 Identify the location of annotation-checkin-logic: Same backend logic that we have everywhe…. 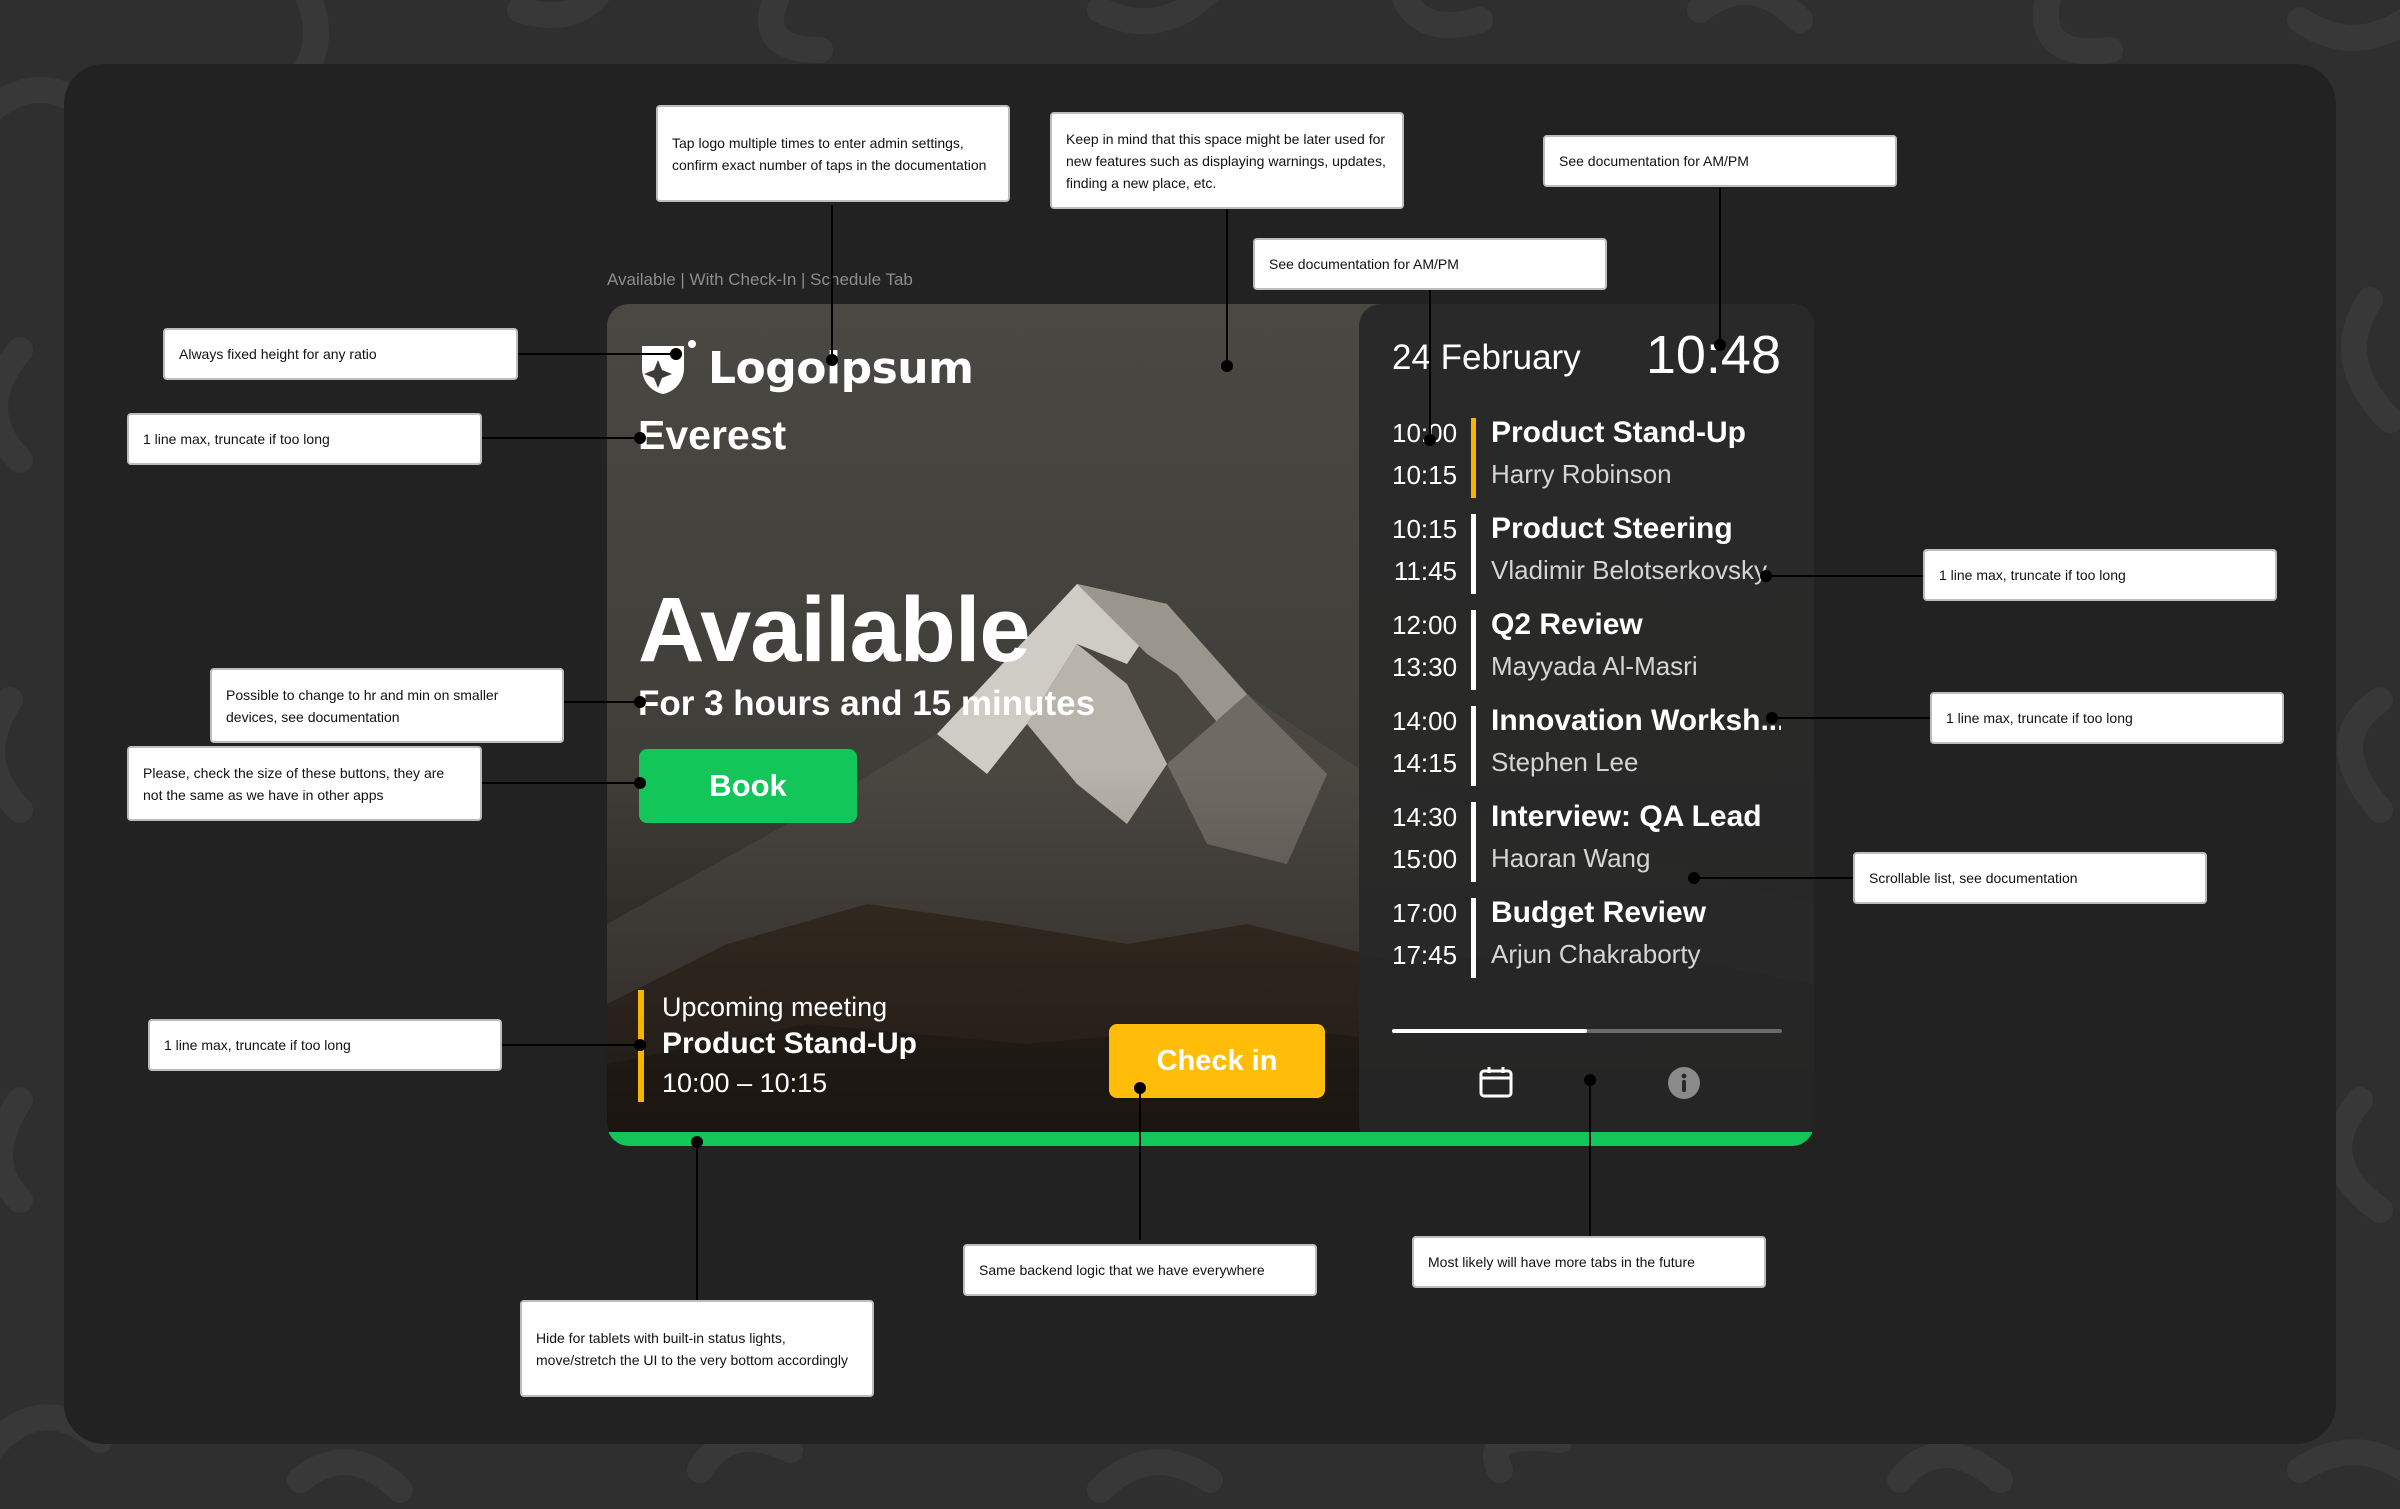
(1140, 1270).